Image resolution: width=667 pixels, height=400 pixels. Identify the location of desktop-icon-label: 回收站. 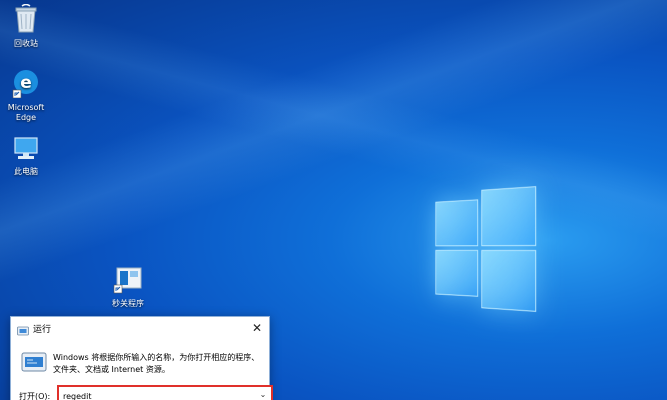
(26, 43).